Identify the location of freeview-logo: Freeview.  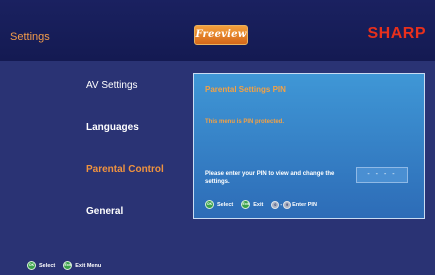
(221, 35).